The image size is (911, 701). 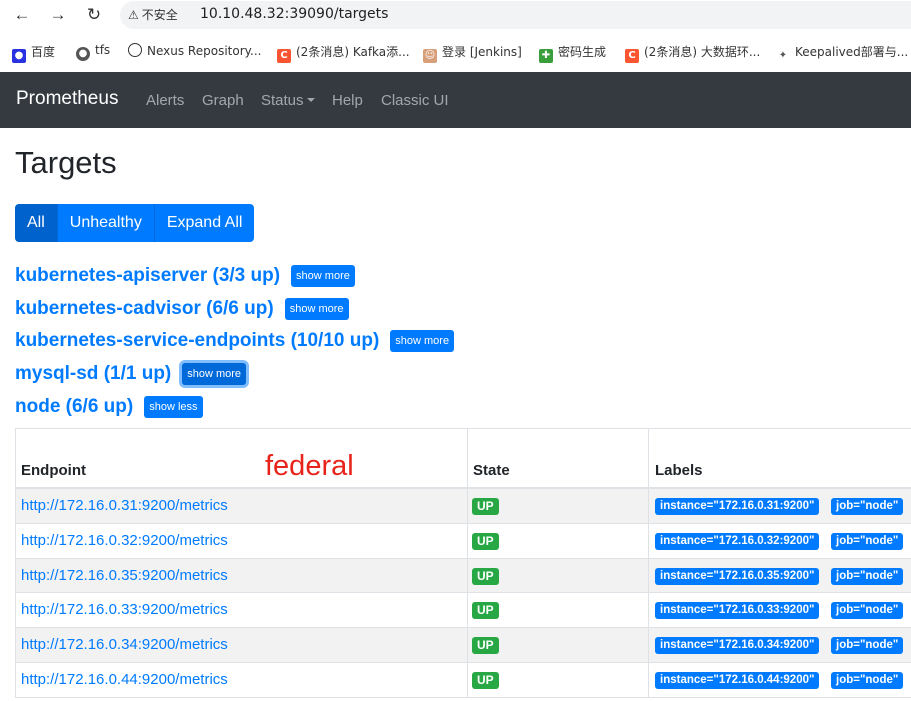 I want to click on nav-status-label: Status, so click(x=282, y=100).